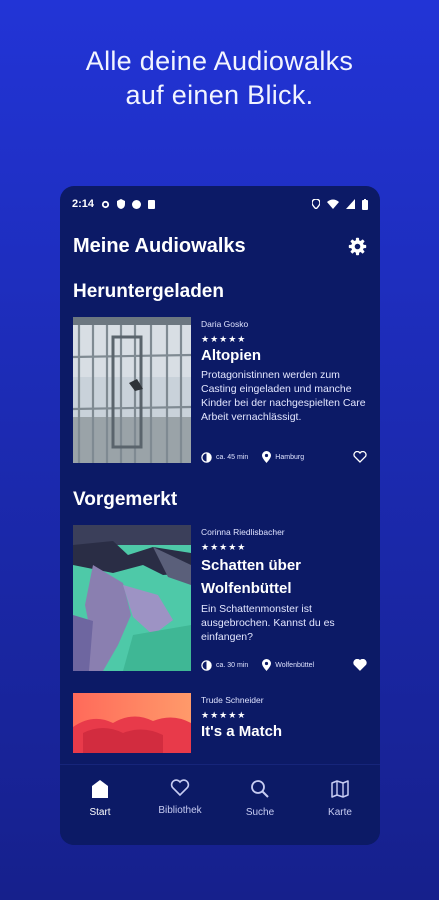  I want to click on nav-item-bibliothek: Bibliothek, so click(180, 805).